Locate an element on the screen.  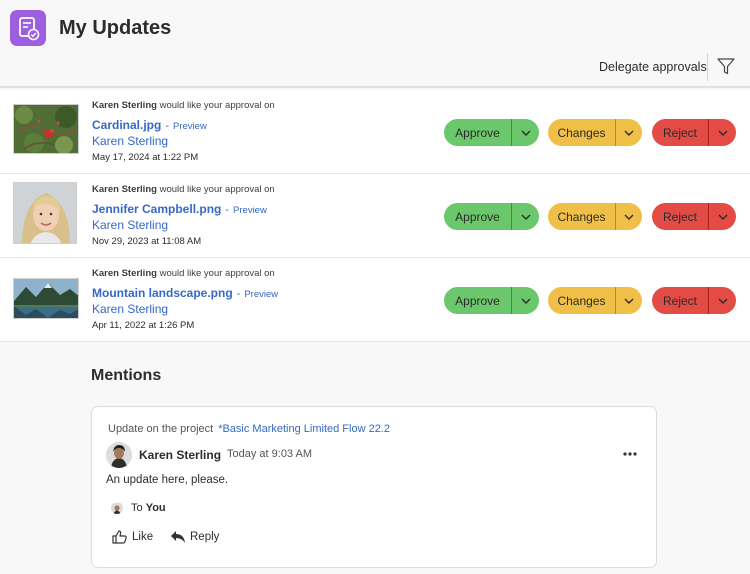
recipient-avatar is located at coordinates (117, 508).